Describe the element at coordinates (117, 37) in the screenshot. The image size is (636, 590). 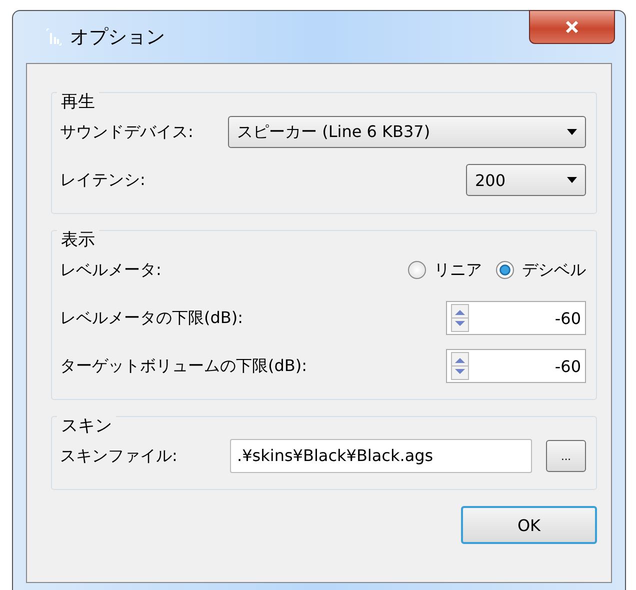
I see `window-title: オプション` at that location.